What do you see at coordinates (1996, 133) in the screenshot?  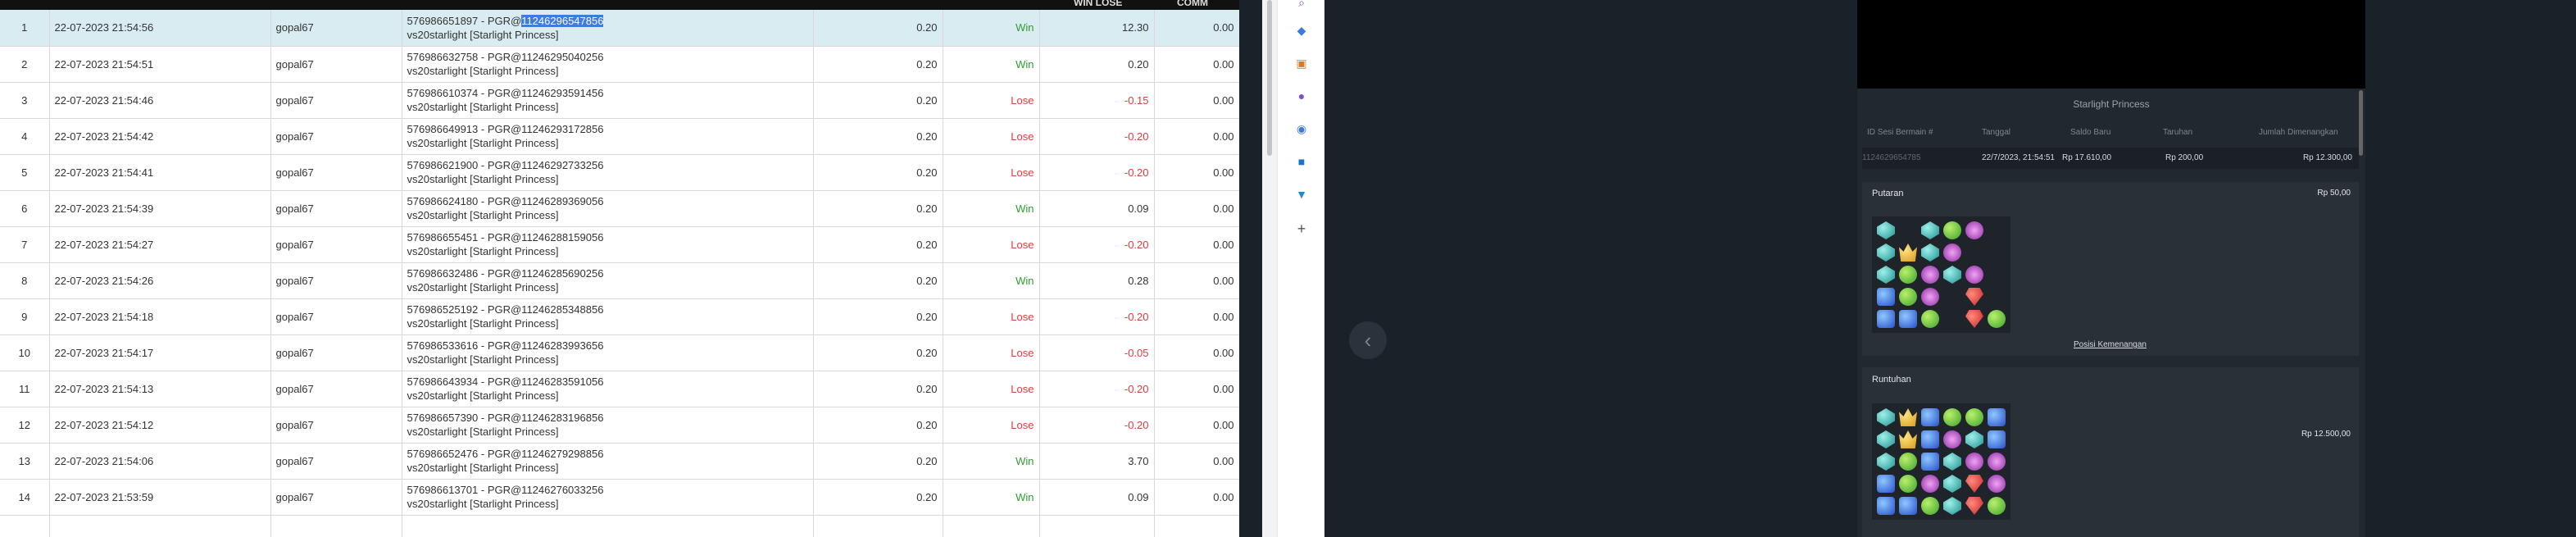 I see `header-date: Tanggal` at bounding box center [1996, 133].